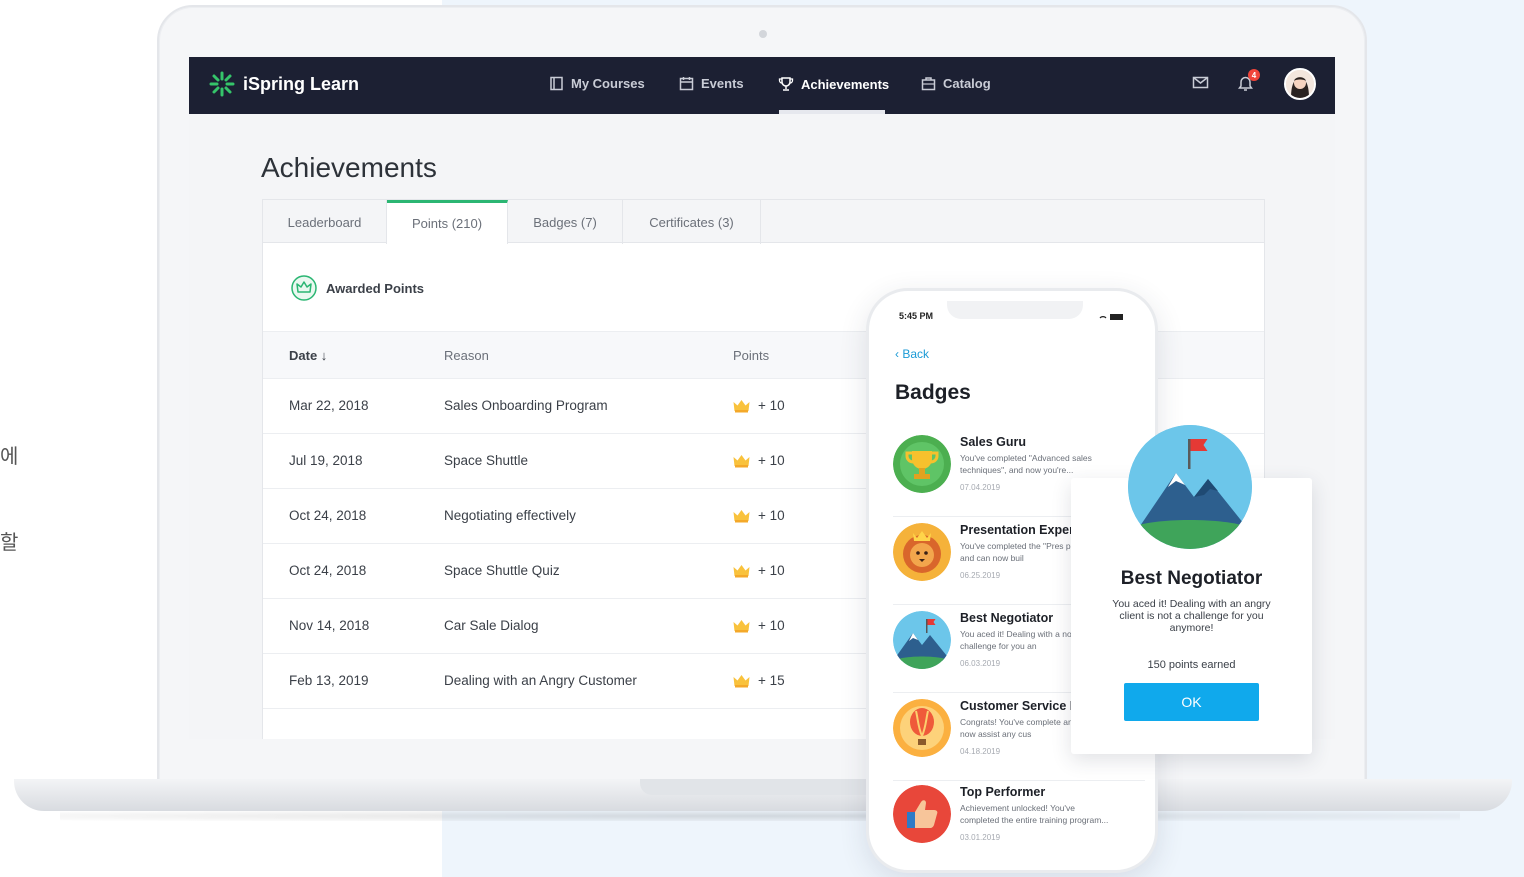 The image size is (1524, 877). What do you see at coordinates (832, 112) in the screenshot?
I see `active-nav-indicator` at bounding box center [832, 112].